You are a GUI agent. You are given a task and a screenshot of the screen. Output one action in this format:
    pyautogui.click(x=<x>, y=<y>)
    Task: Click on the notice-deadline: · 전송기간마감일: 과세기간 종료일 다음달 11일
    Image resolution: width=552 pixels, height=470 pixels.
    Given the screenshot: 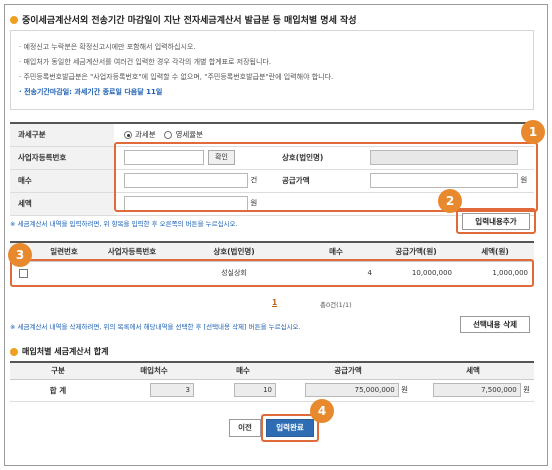 What is the action you would take?
    pyautogui.click(x=91, y=92)
    